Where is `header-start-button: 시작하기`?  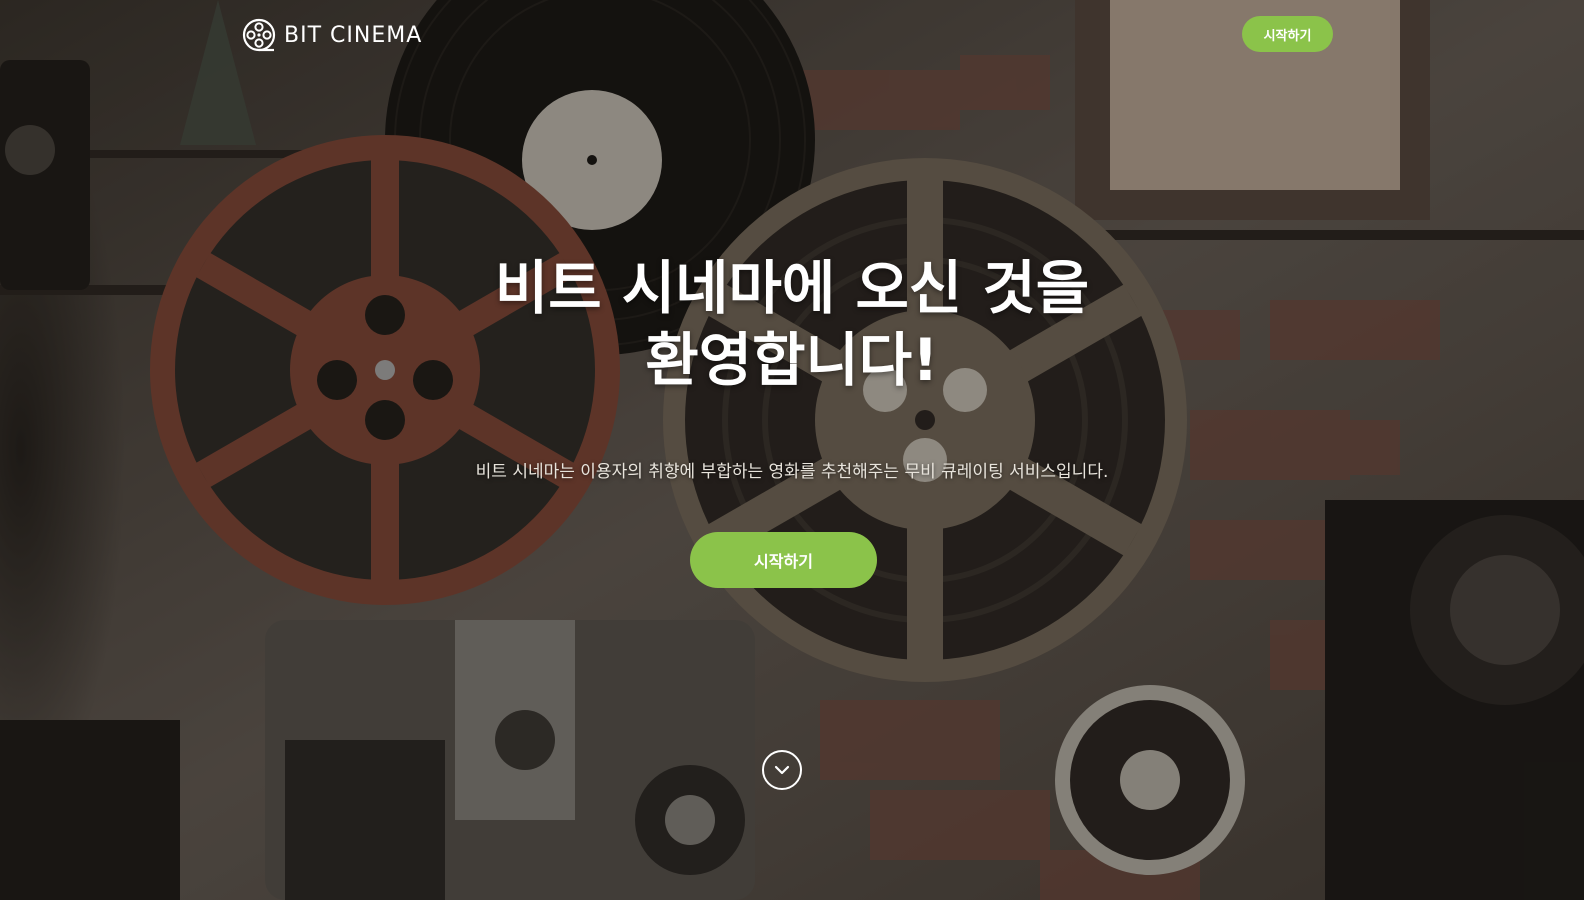 header-start-button: 시작하기 is located at coordinates (1287, 34).